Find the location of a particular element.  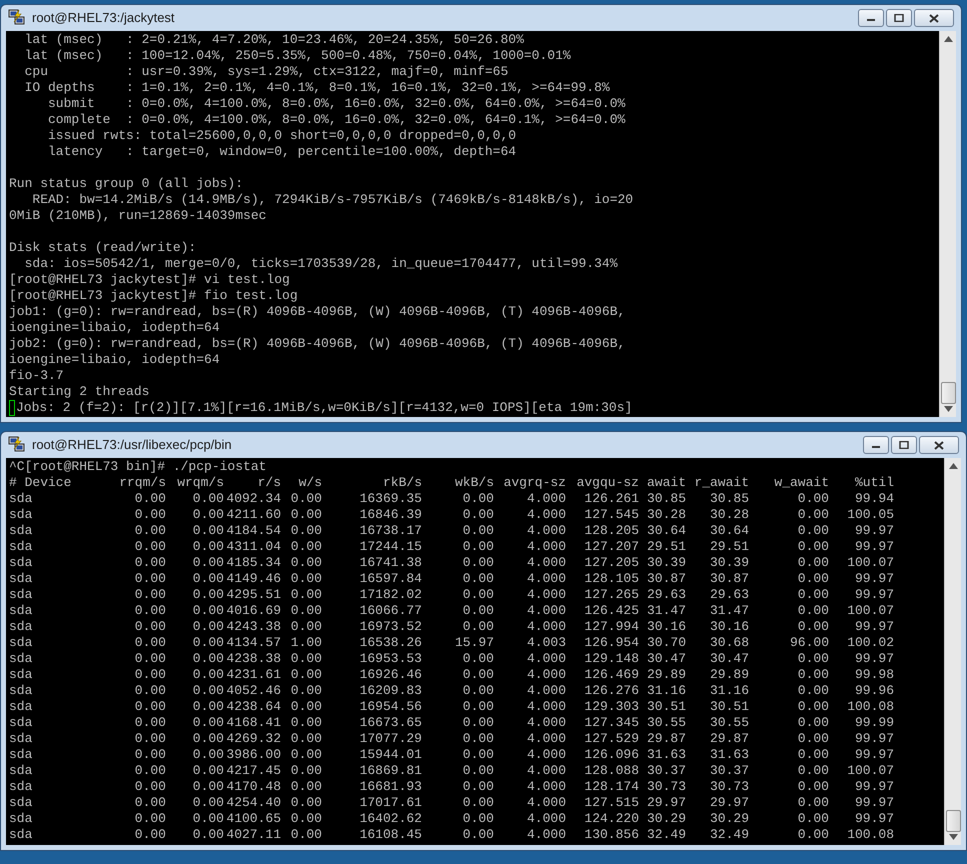

table-cell-text: 29.63 is located at coordinates (666, 595).